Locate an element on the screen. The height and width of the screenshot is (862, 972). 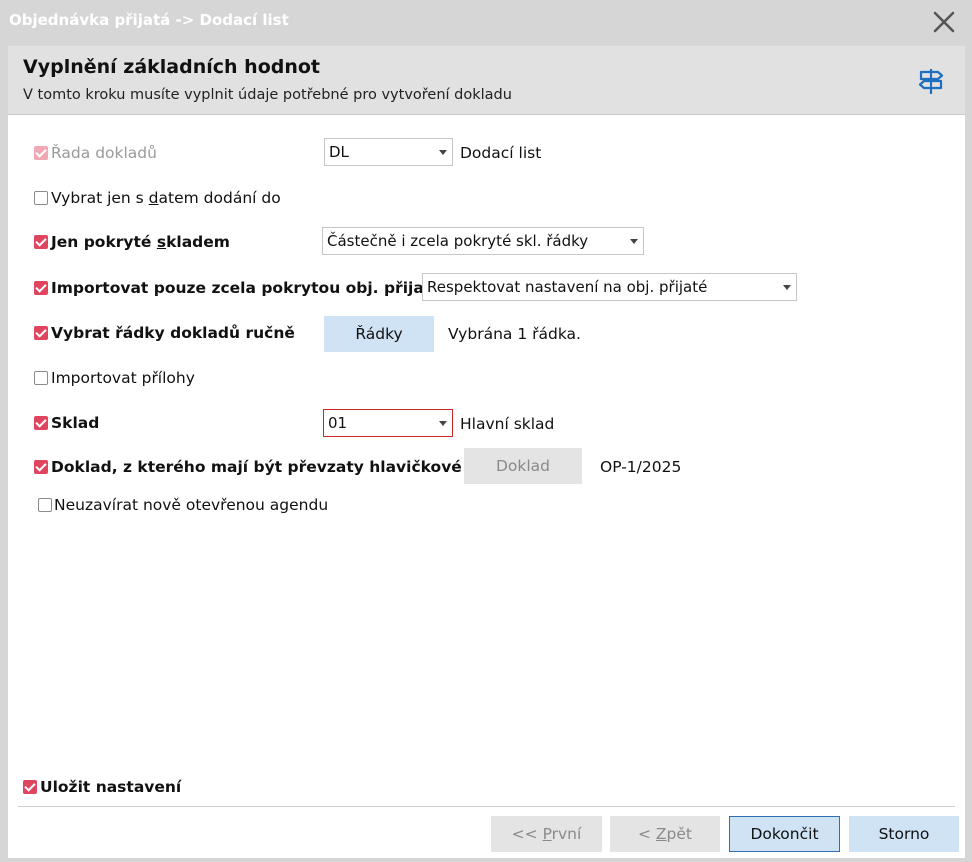
footer-divider is located at coordinates (486, 806).